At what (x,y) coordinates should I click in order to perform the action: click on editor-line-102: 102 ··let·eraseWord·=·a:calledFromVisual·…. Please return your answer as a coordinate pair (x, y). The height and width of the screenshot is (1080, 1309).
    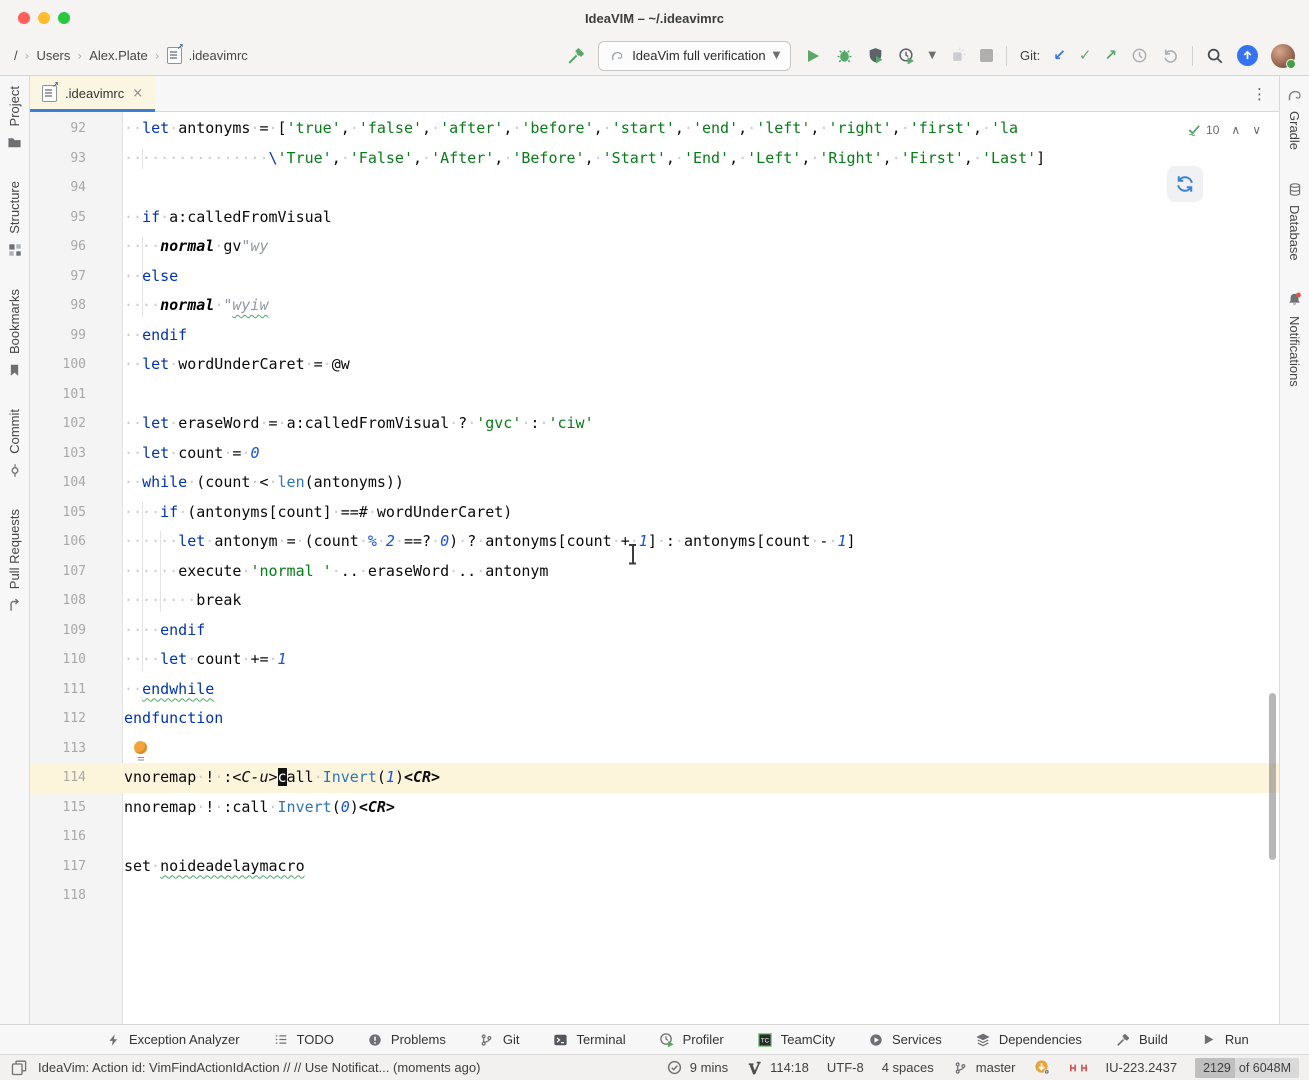
    Looking at the image, I should click on (654, 424).